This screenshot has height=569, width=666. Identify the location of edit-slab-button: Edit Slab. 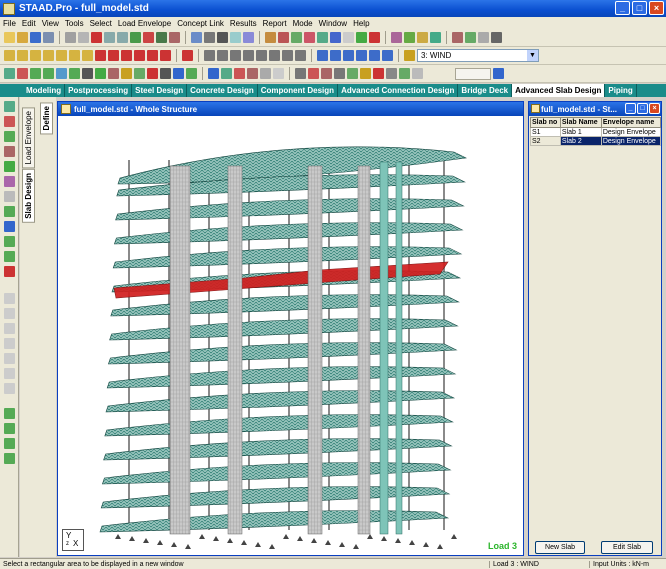
(627, 547).